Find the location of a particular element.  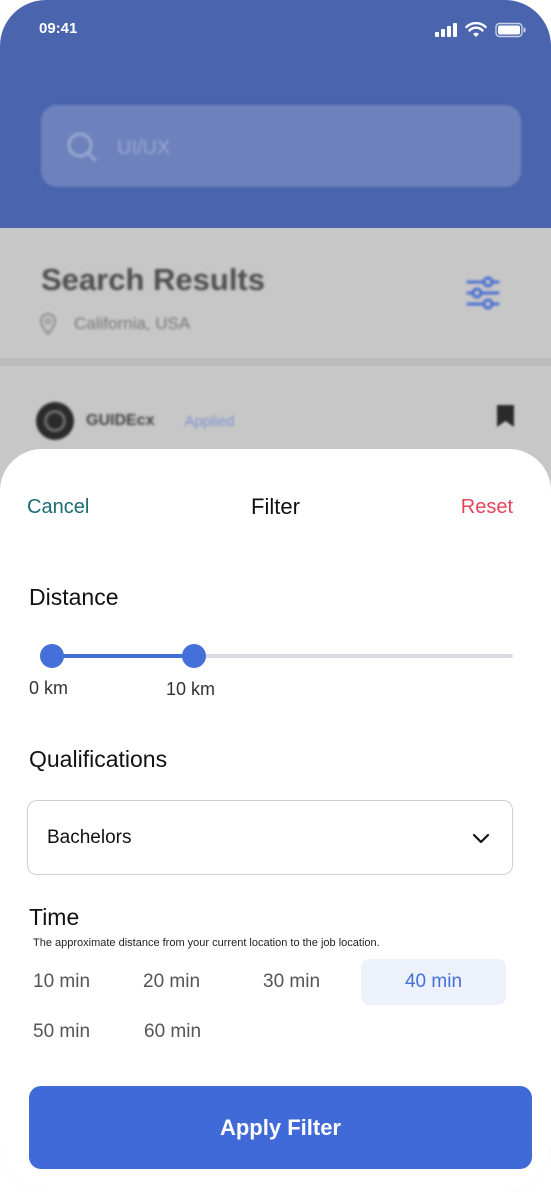

filter-sliders-icon is located at coordinates (483, 293).